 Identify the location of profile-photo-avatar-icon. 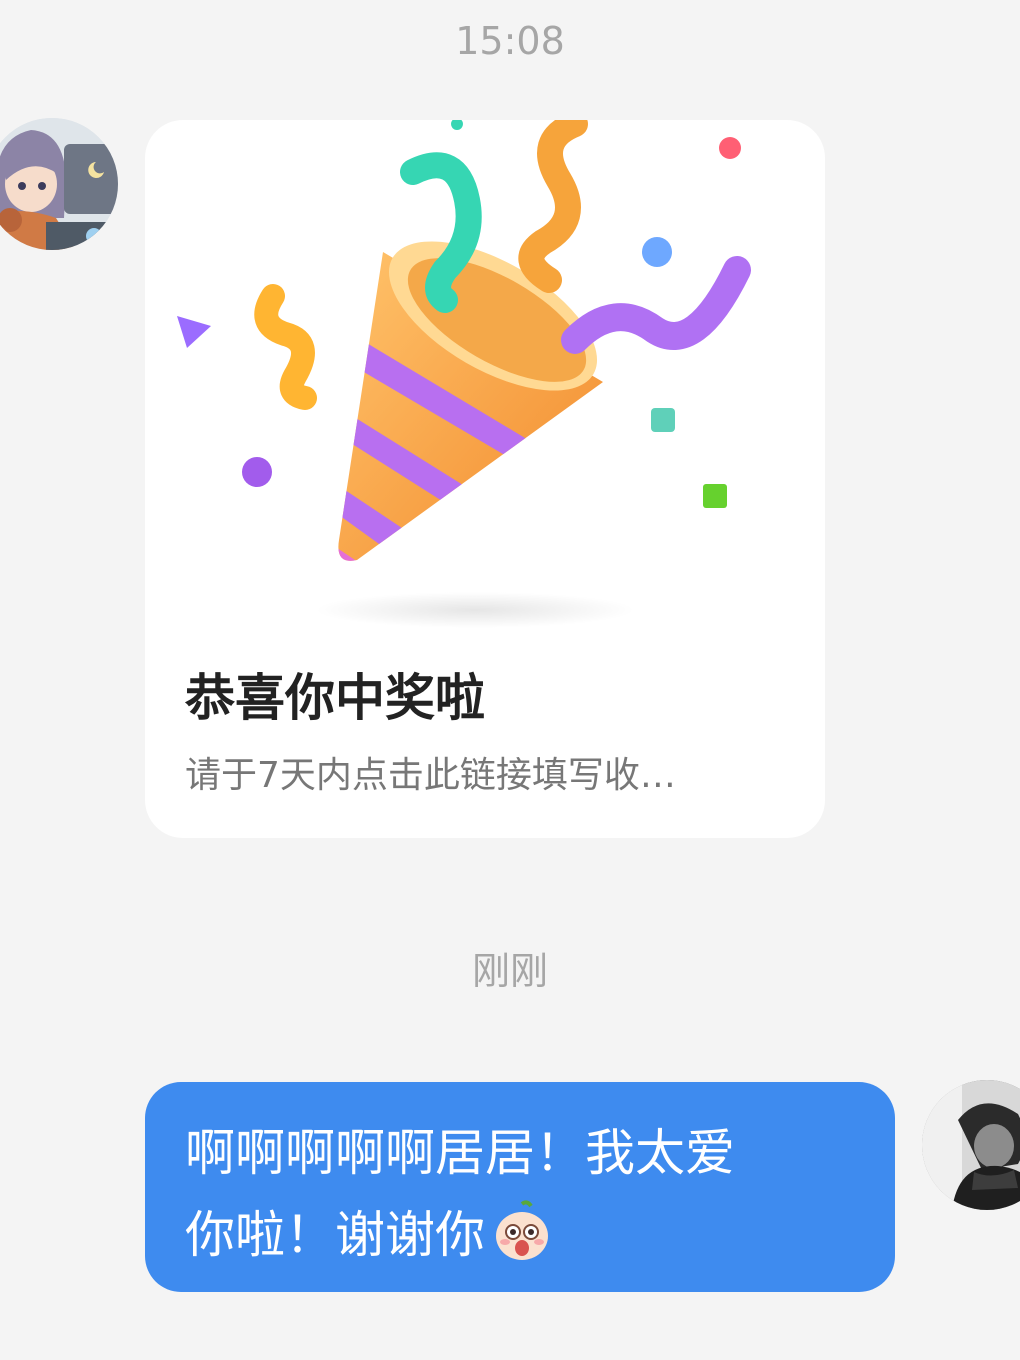
(971, 1145).